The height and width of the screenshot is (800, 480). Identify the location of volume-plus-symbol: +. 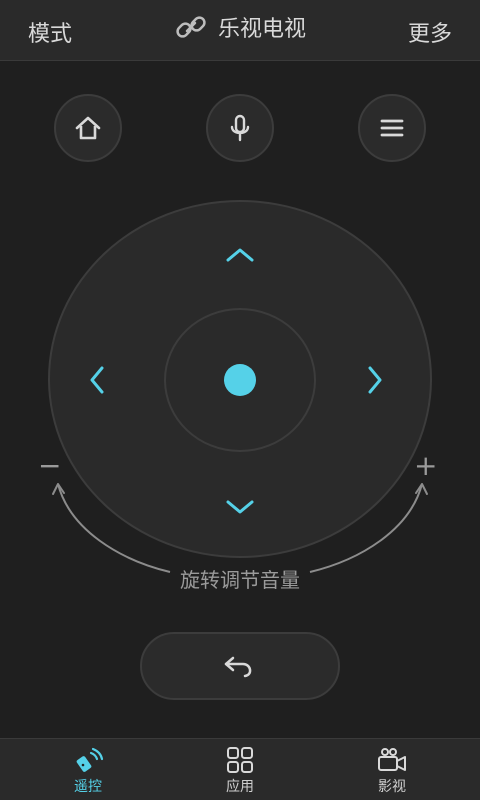
(425, 466).